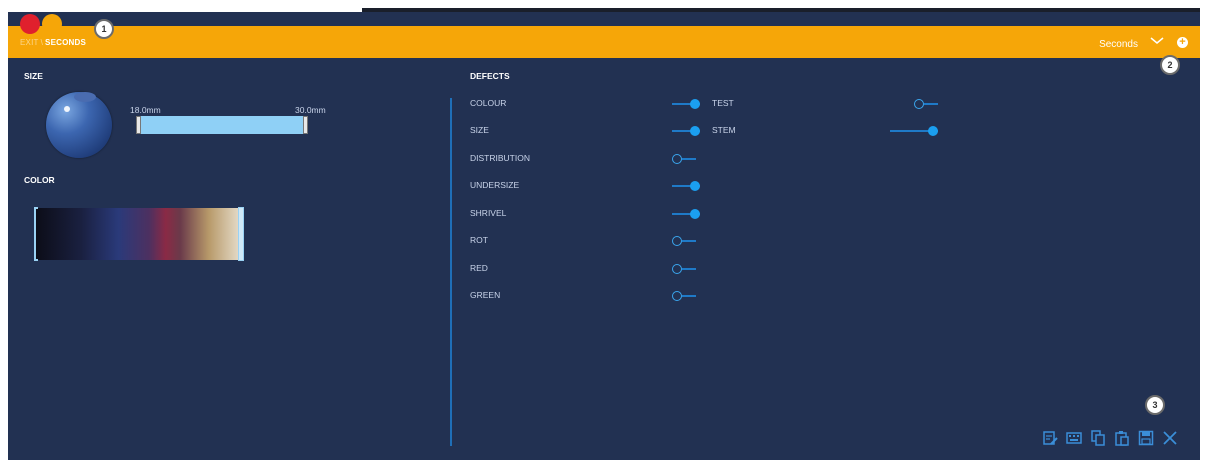 The height and width of the screenshot is (462, 1207). What do you see at coordinates (488, 103) in the screenshot?
I see `defect-label-colour: COLOUR` at bounding box center [488, 103].